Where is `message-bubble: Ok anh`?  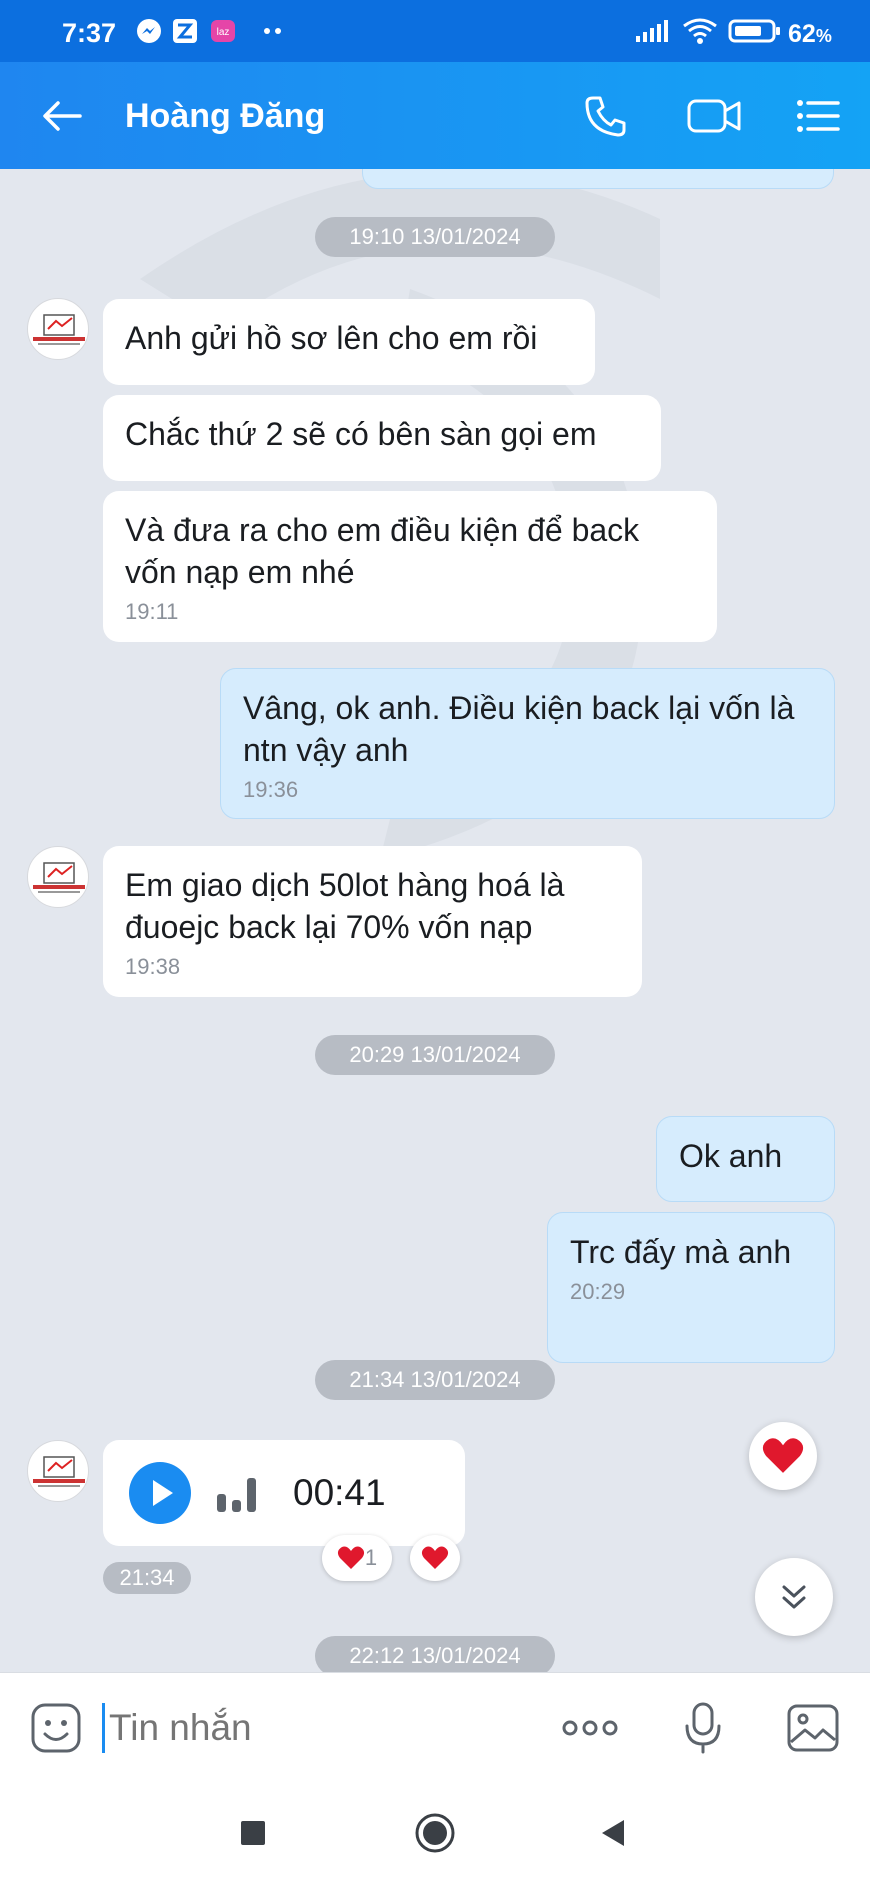 message-bubble: Ok anh is located at coordinates (745, 1159).